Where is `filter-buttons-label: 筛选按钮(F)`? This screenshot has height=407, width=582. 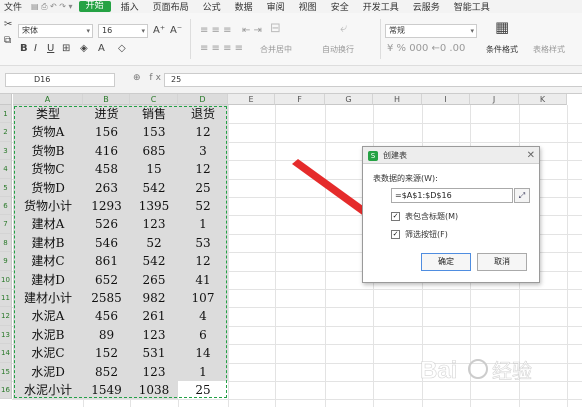 filter-buttons-label: 筛选按钮(F) is located at coordinates (426, 234).